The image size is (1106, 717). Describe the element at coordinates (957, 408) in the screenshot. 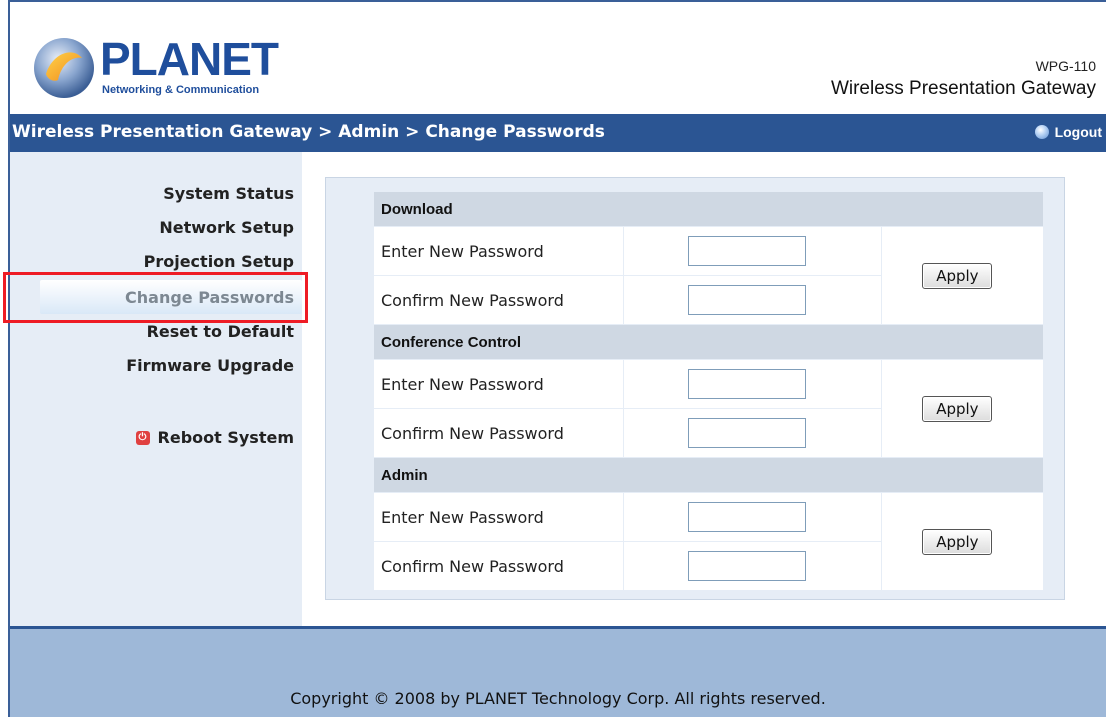

I see `conference-apply-button: Apply` at that location.